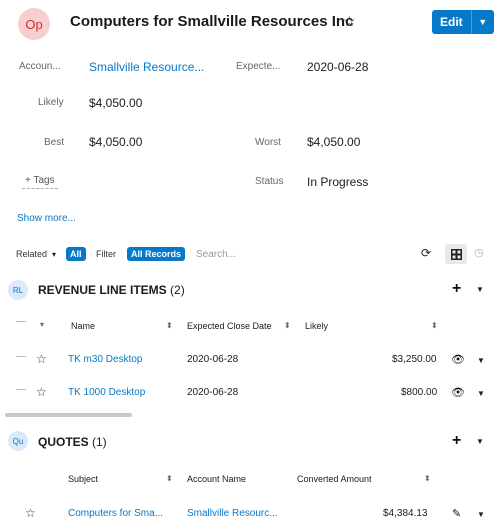  What do you see at coordinates (456, 289) in the screenshot?
I see `revenue-add-icon: +` at bounding box center [456, 289].